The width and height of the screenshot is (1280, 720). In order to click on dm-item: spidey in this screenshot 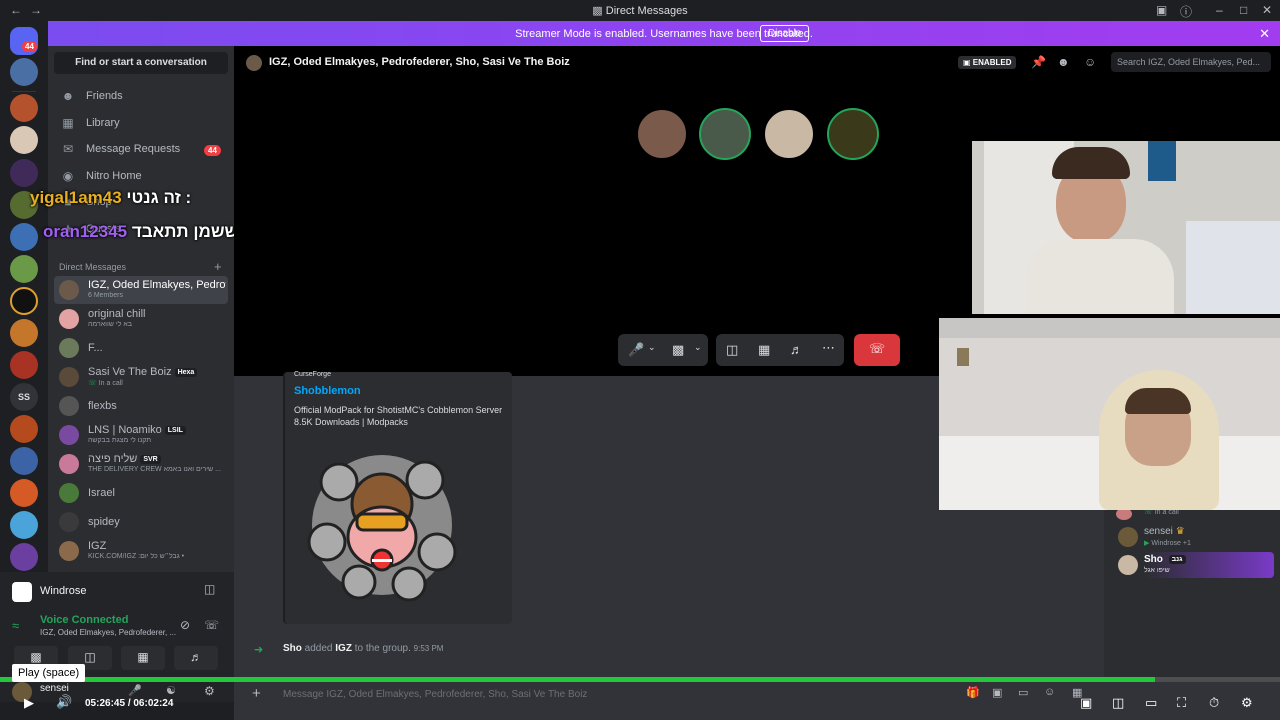, I will do `click(141, 522)`.